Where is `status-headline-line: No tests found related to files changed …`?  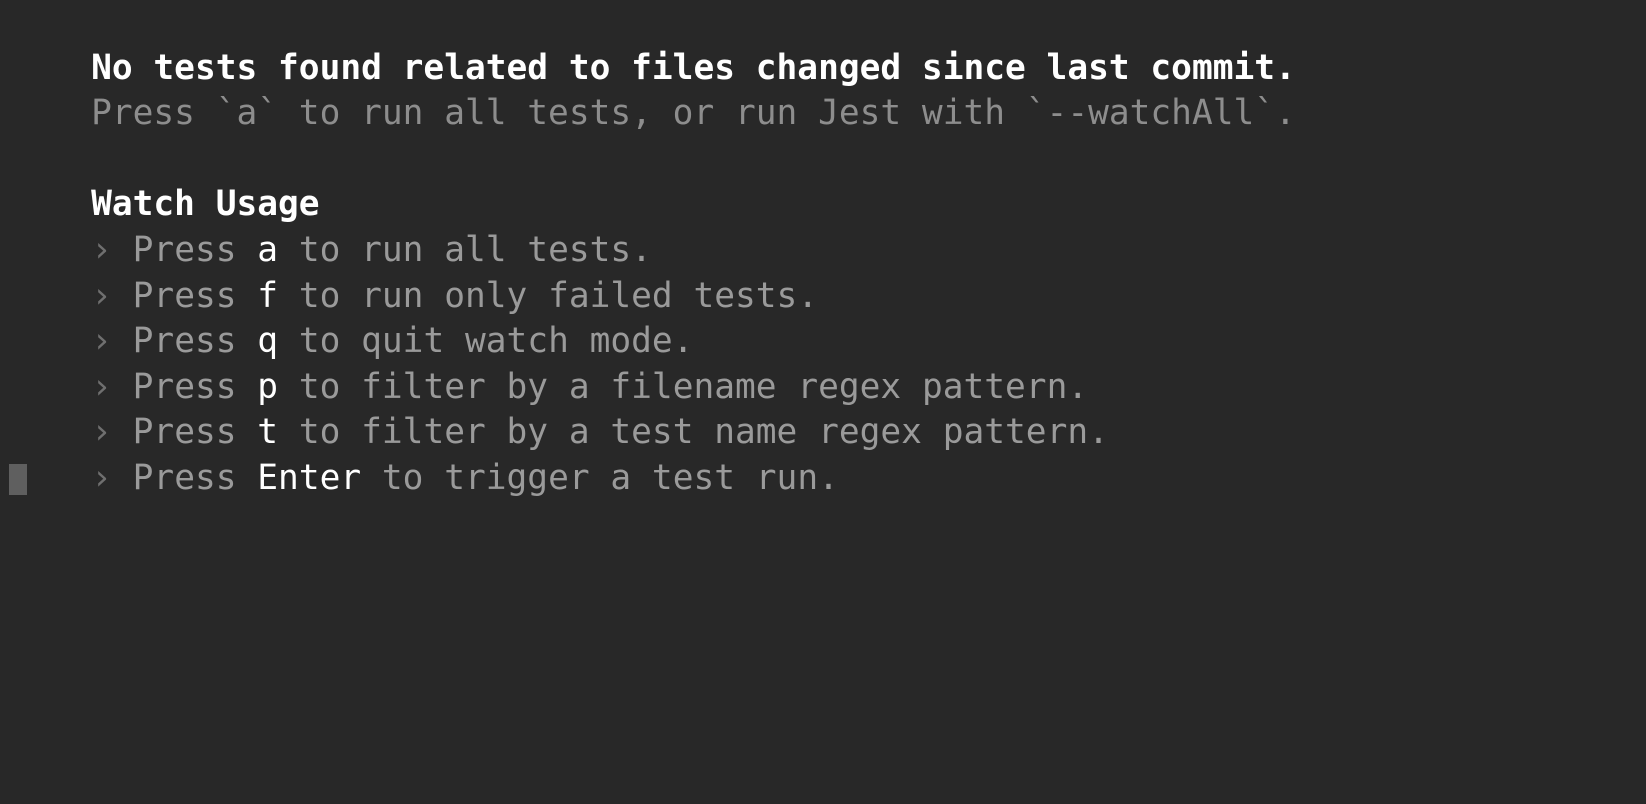 status-headline-line: No tests found related to files changed … is located at coordinates (823, 44).